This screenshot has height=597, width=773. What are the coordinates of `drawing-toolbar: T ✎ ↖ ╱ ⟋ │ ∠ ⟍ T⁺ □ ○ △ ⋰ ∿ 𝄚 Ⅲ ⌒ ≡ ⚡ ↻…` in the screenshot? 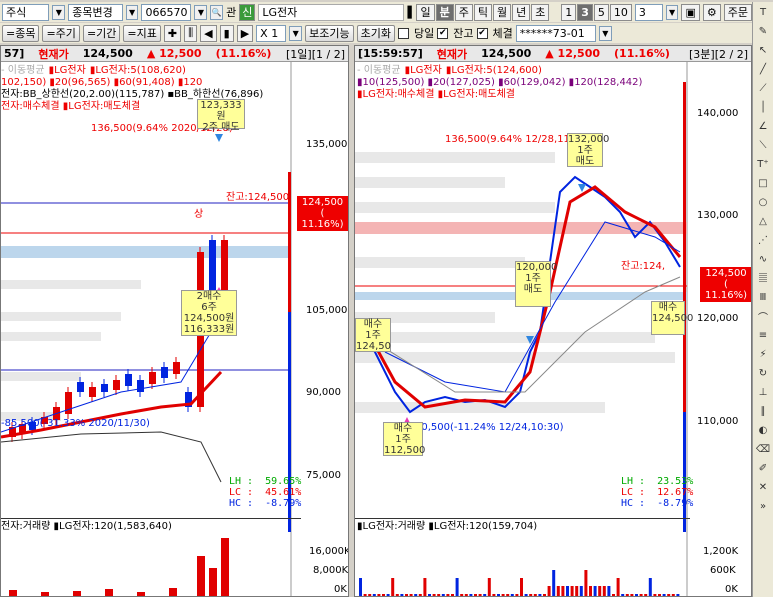 It's located at (762, 299).